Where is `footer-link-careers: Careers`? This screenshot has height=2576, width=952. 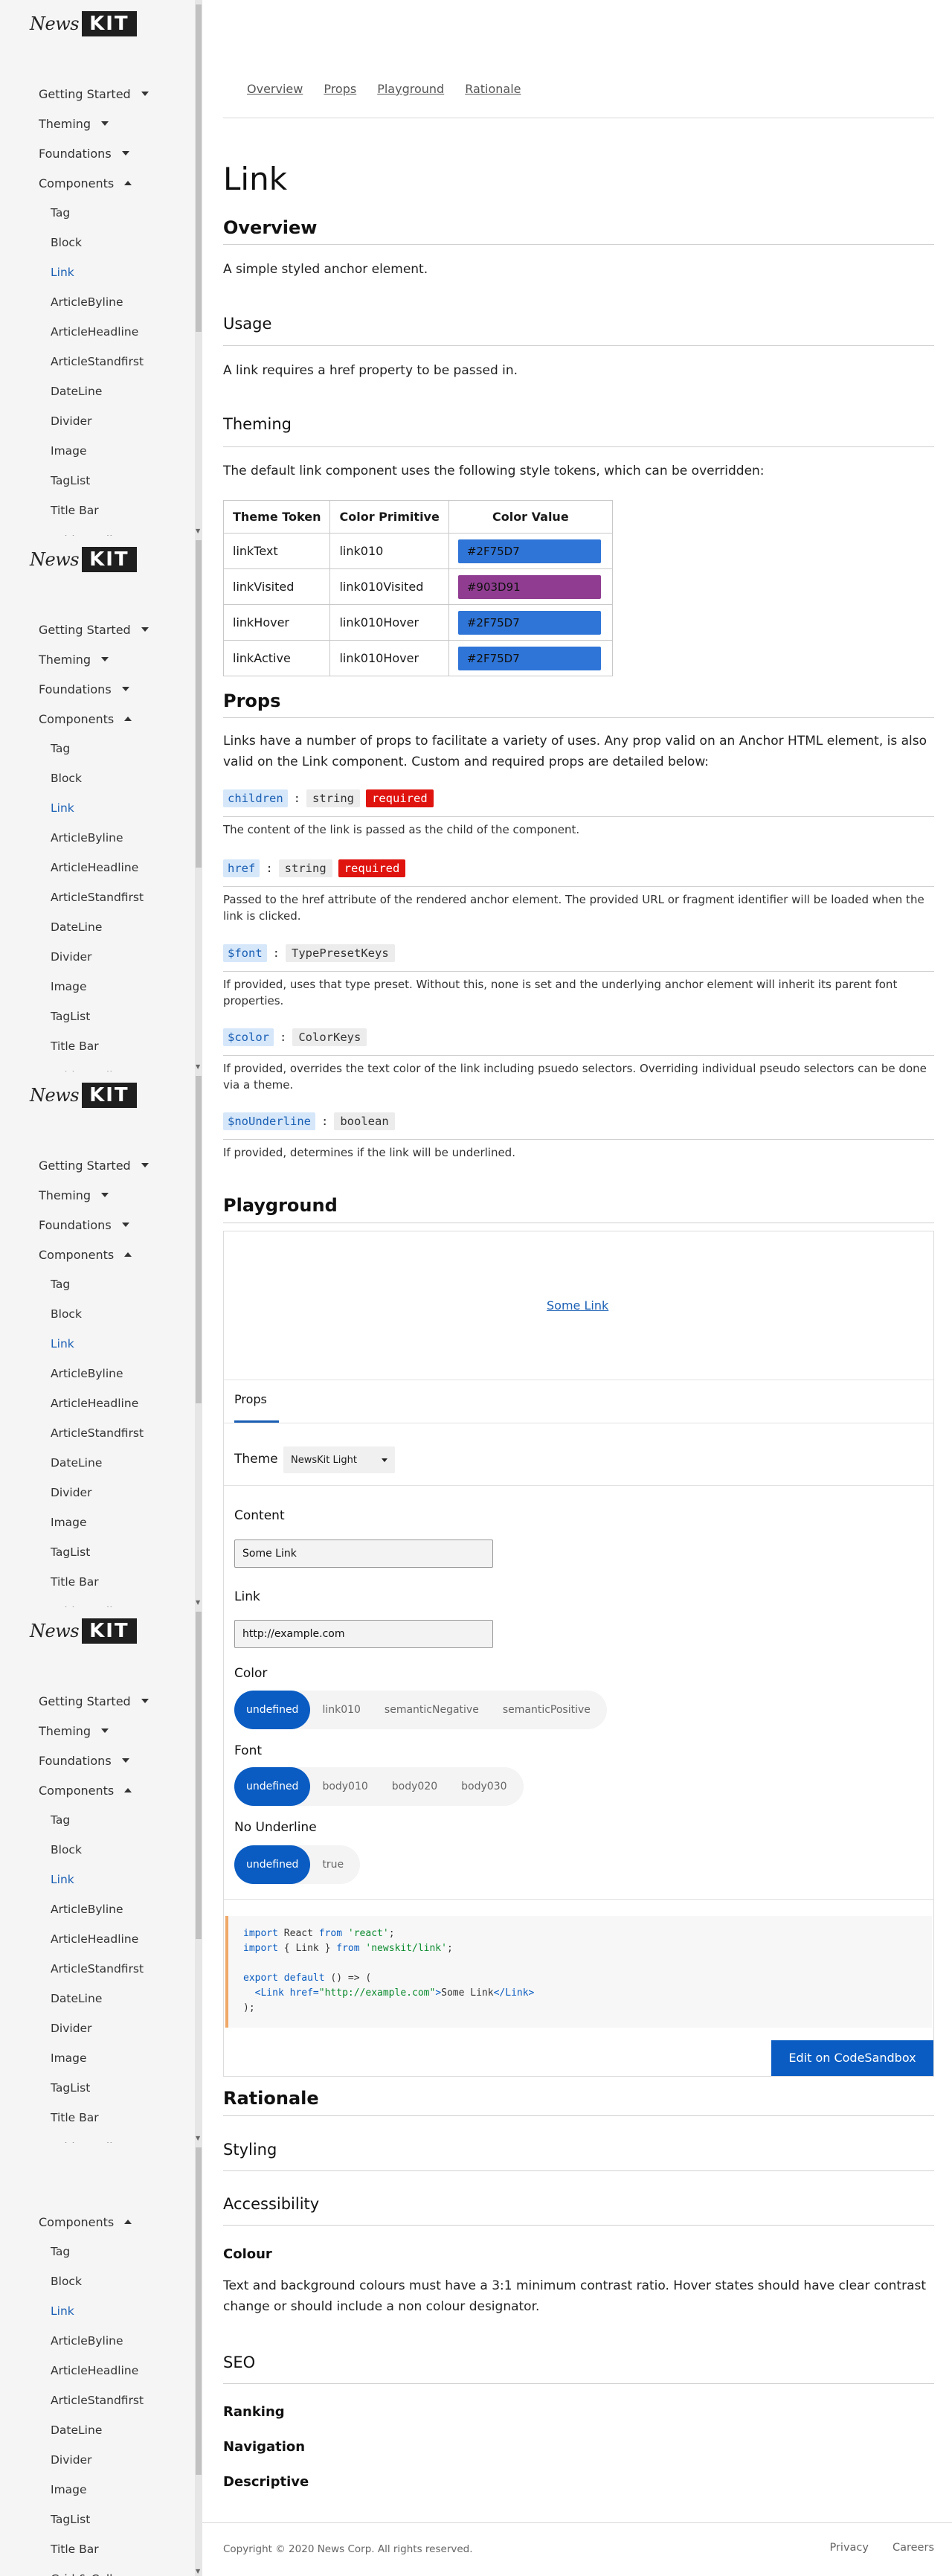 footer-link-careers: Careers is located at coordinates (913, 2548).